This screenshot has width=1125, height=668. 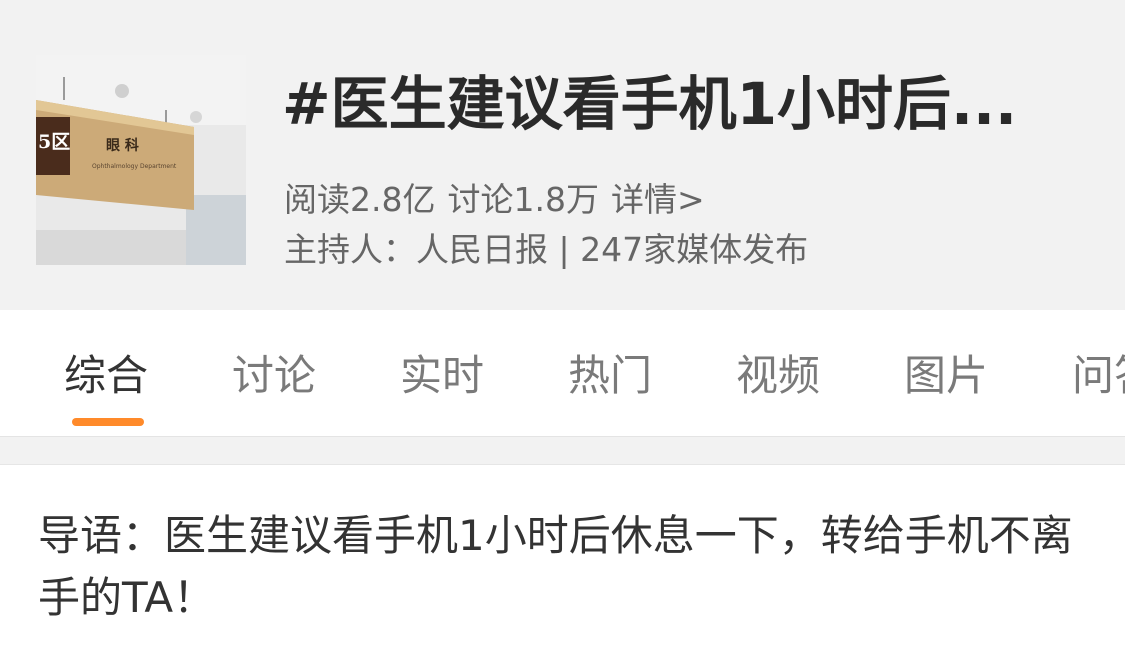 What do you see at coordinates (546, 250) in the screenshot?
I see `topic-host-info: 主持人：人民日报 | 247家媒体发布` at bounding box center [546, 250].